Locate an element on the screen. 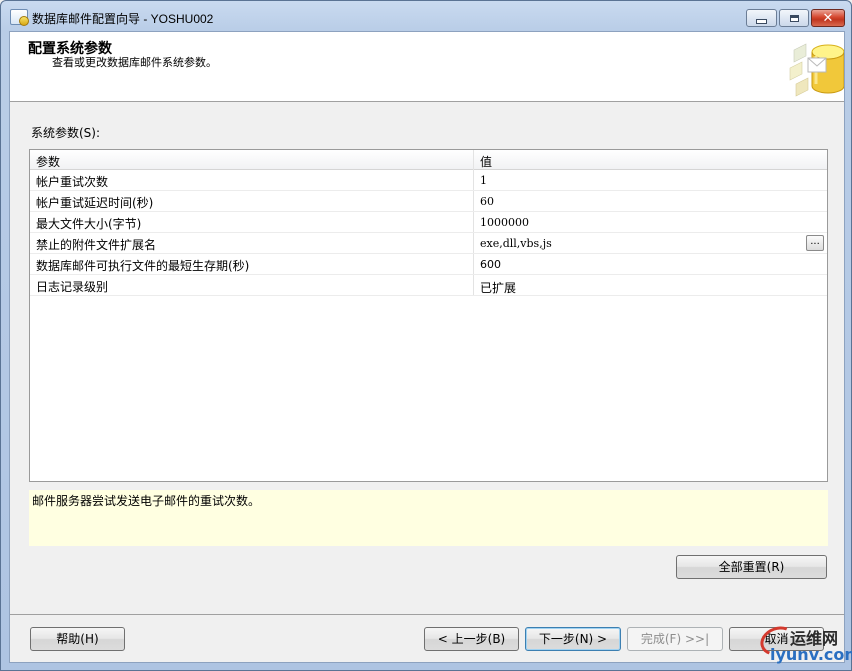  parameter-value: 已扩展 is located at coordinates (498, 287).